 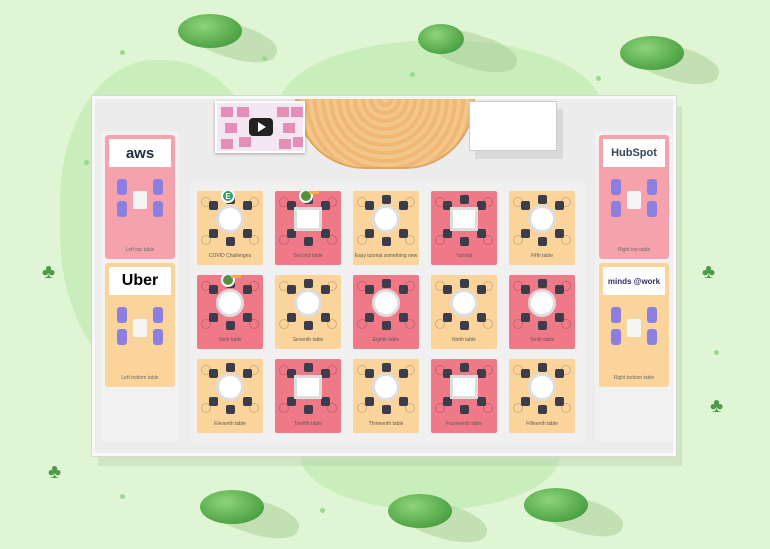 I want to click on stage, so click(x=385, y=134).